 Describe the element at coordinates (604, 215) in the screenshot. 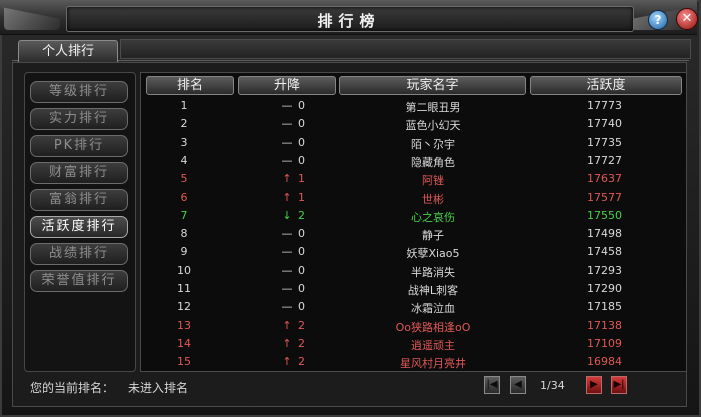

I see `activity-cell: 17550` at that location.